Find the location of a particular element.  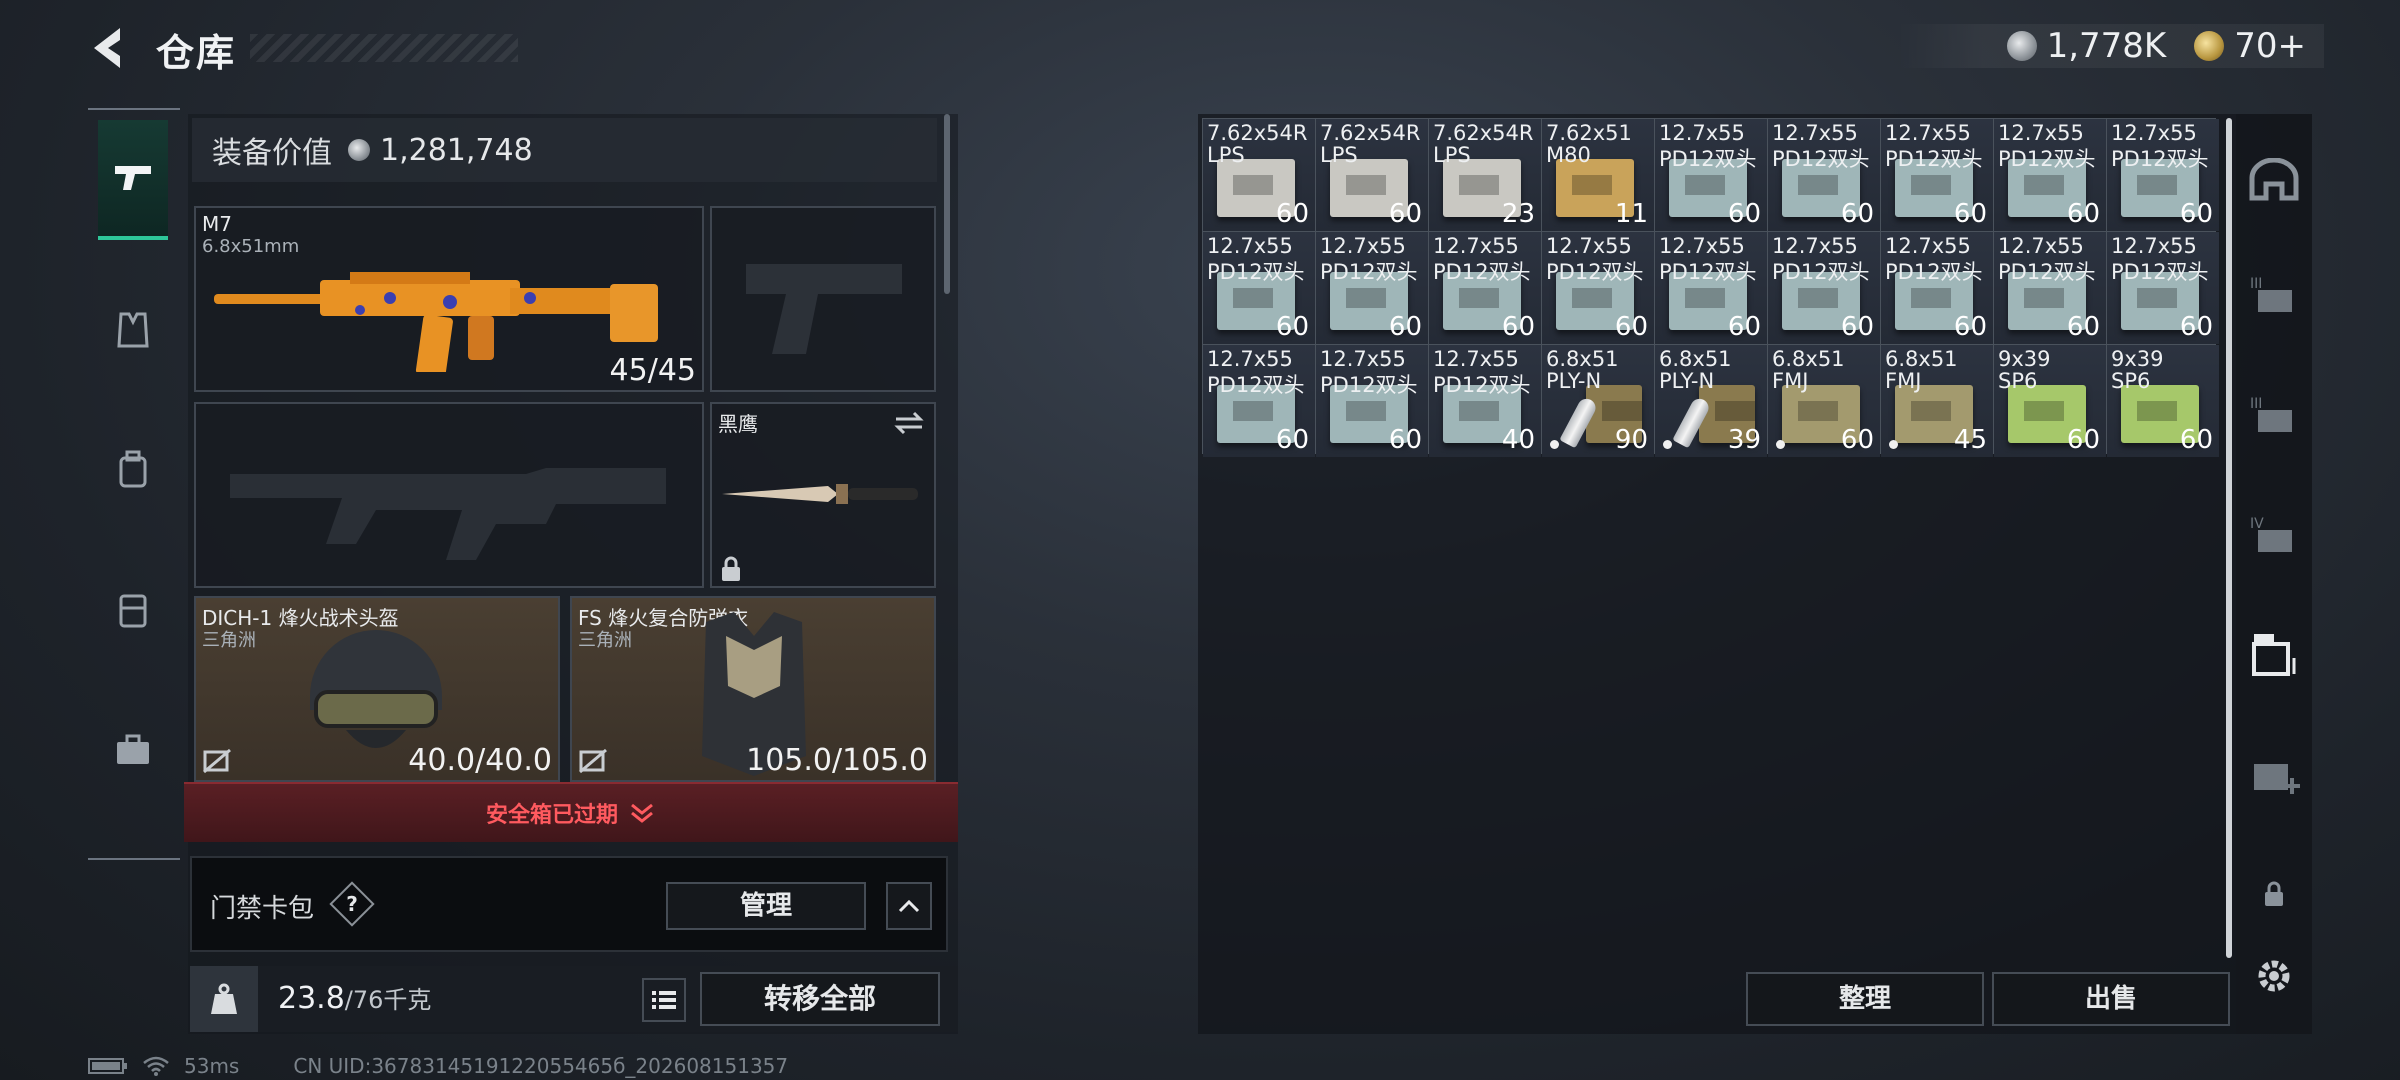

ammo-item: 6.8x51 FMJ 45 is located at coordinates (1937, 401).